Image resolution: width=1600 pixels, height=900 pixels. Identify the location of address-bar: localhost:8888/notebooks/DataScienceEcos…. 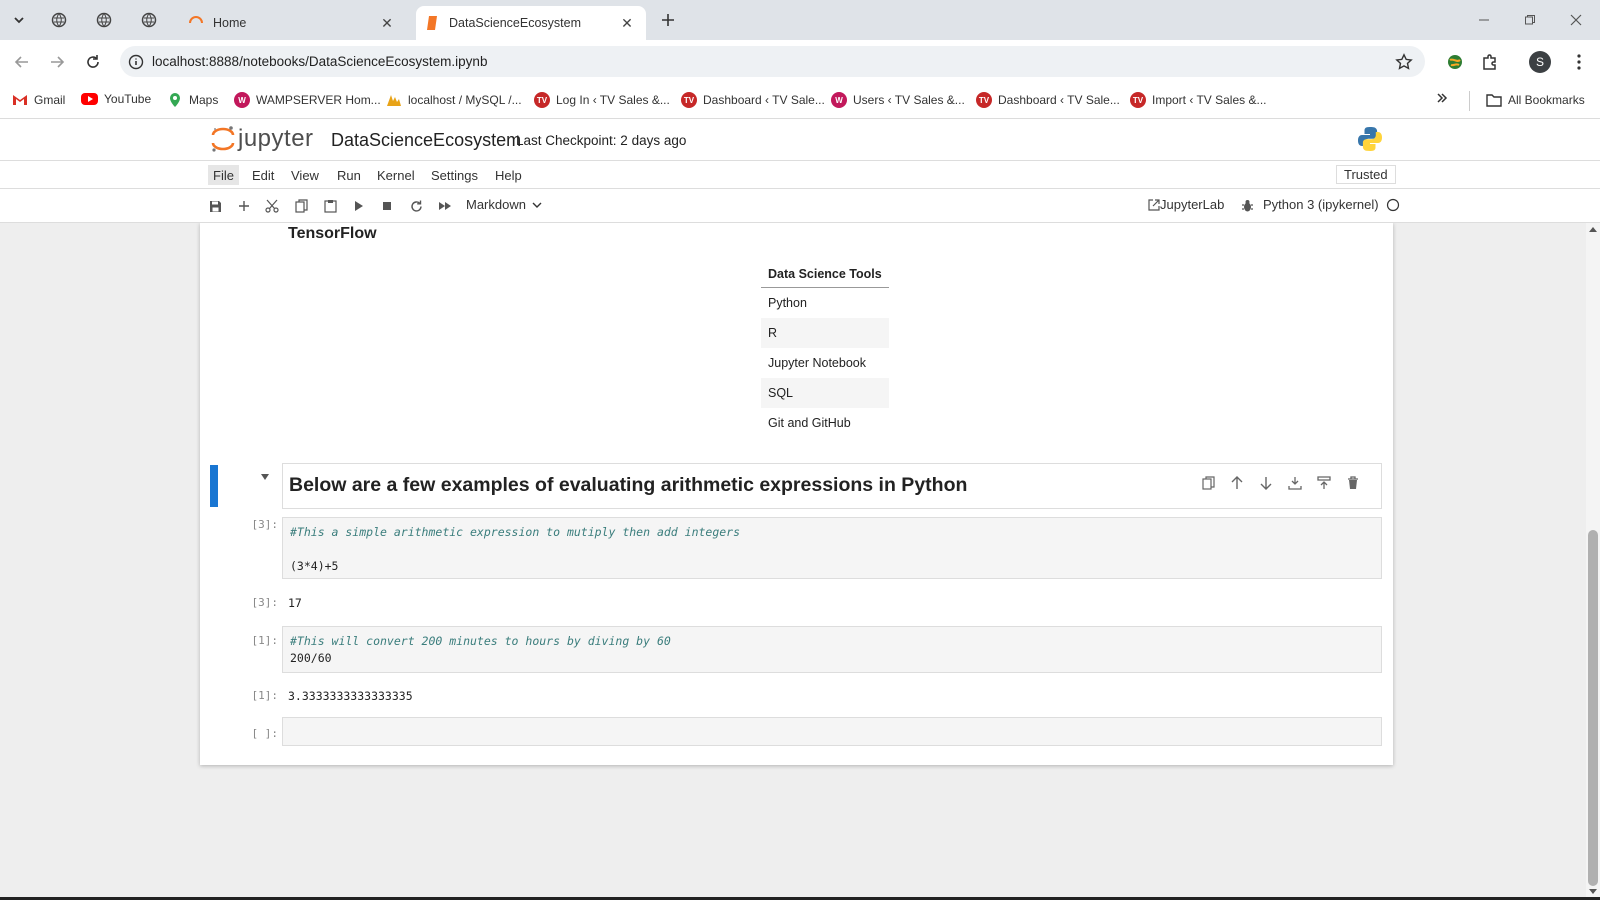
(772, 61).